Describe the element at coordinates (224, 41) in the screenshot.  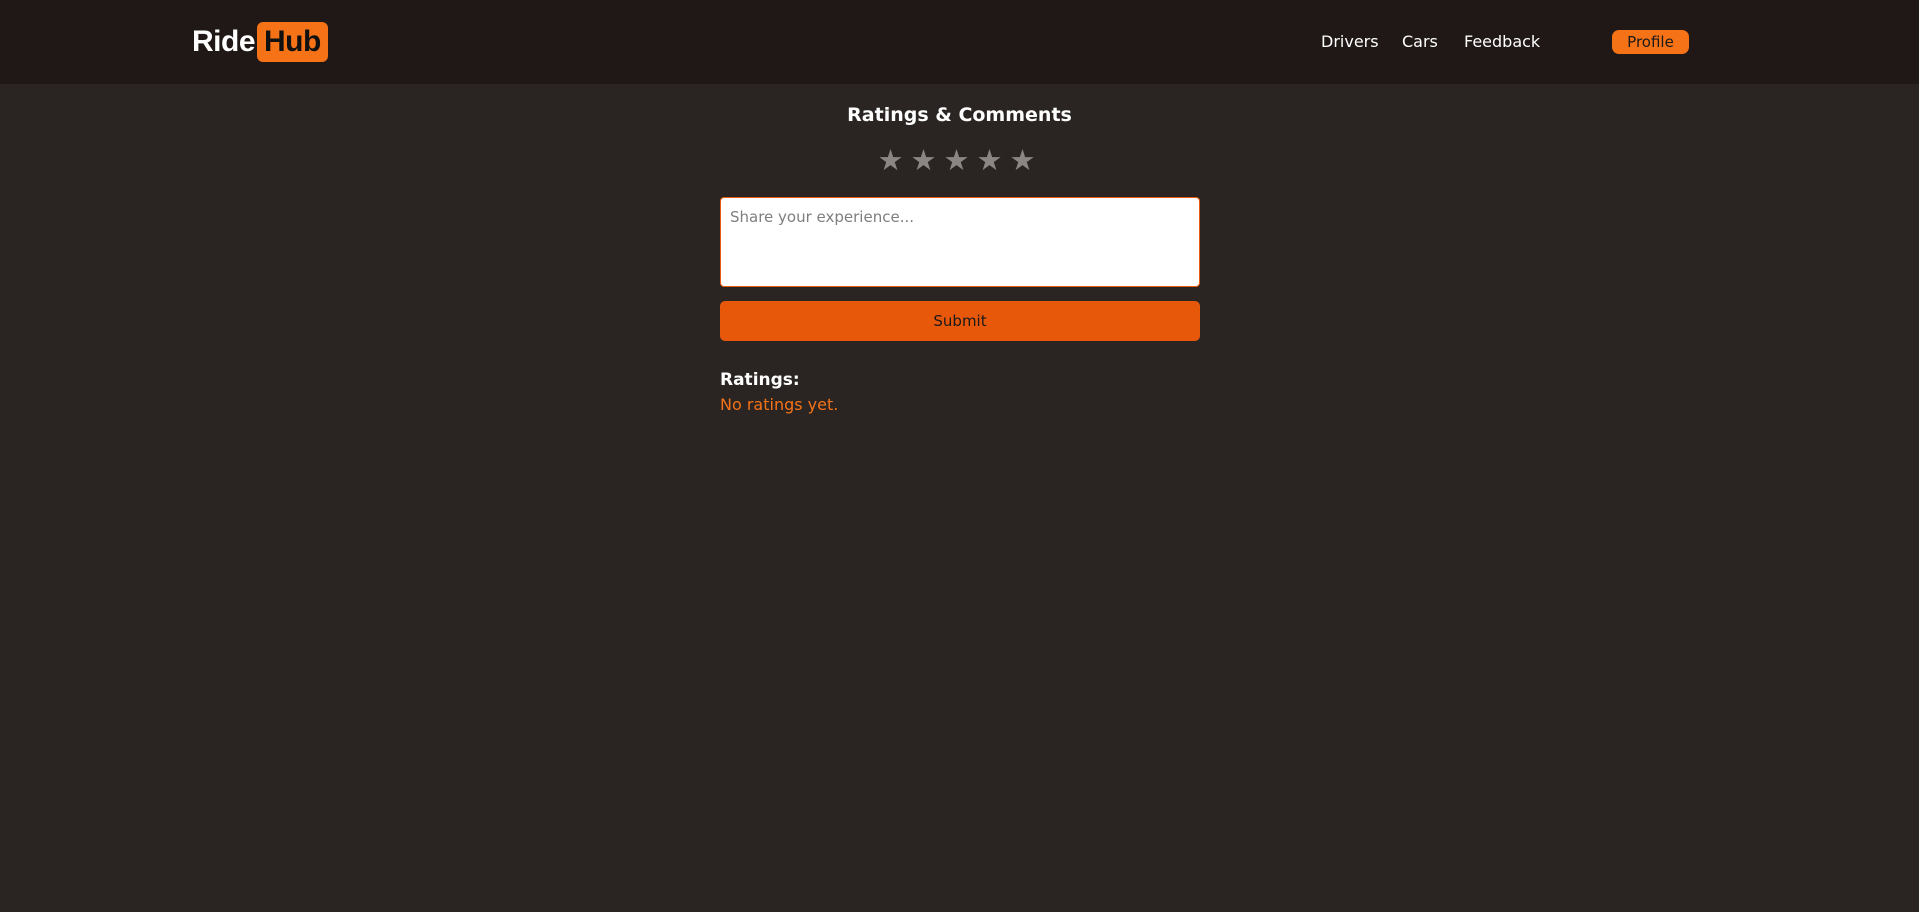
I see `logo-text-ride: Ride` at that location.